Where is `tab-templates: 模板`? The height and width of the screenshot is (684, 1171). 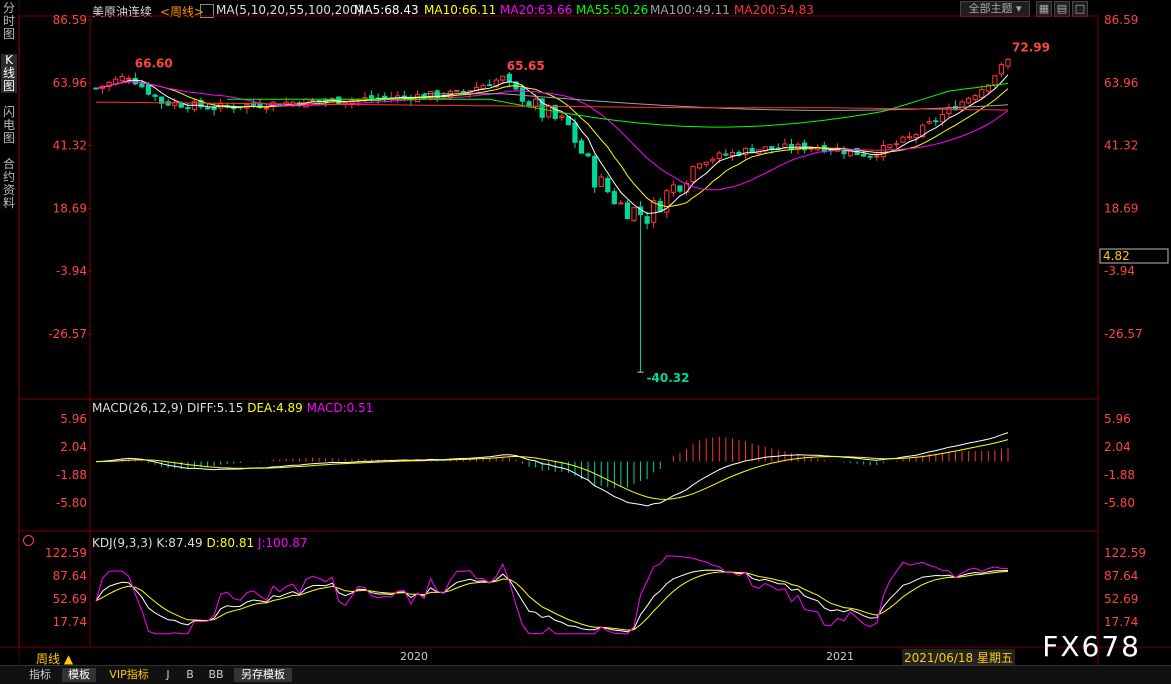
tab-templates: 模板 is located at coordinates (79, 675).